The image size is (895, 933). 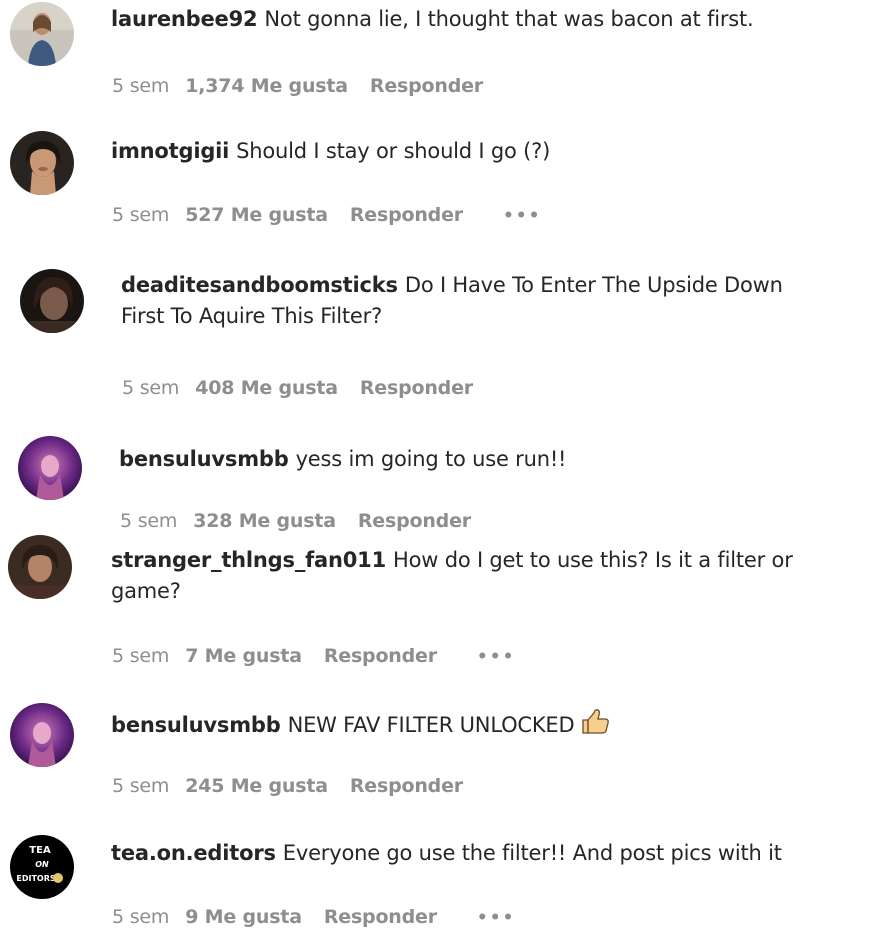 What do you see at coordinates (256, 786) in the screenshot?
I see `likes-count: 245 Me gusta` at bounding box center [256, 786].